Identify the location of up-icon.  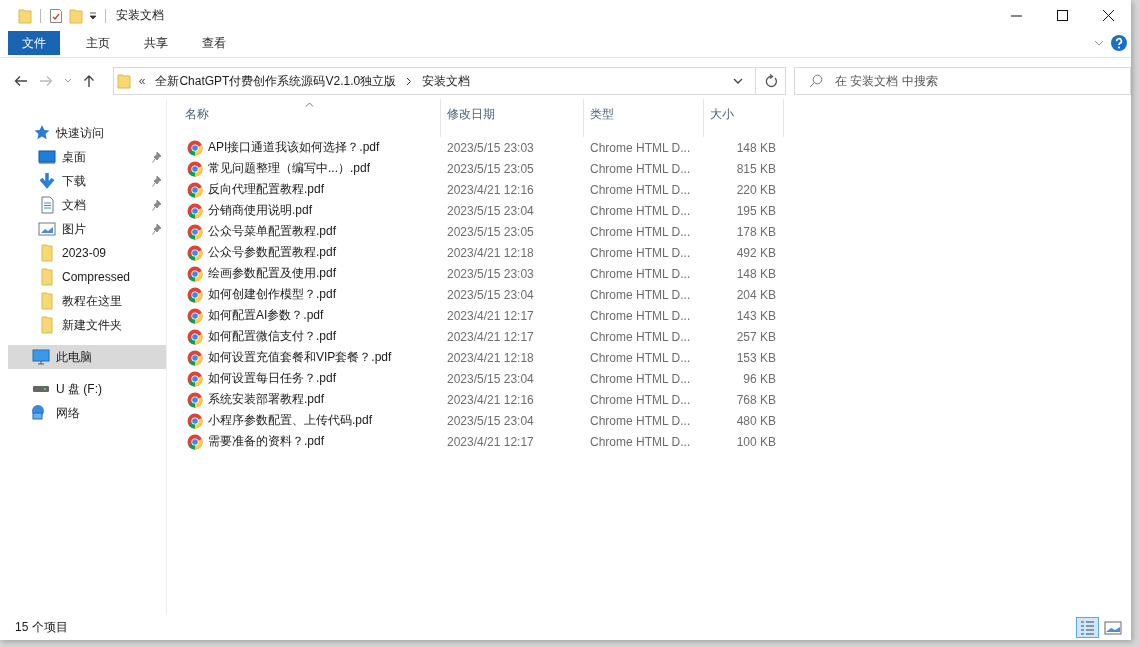
(89, 81).